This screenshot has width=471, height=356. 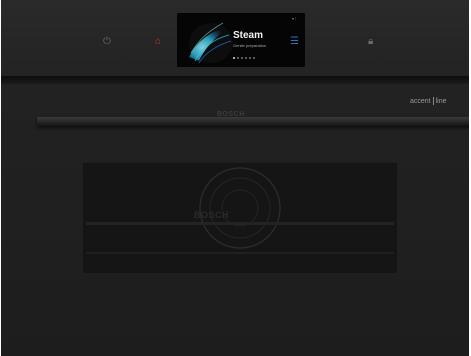 I want to click on display-subtitle: Gentle preparation, so click(x=250, y=45).